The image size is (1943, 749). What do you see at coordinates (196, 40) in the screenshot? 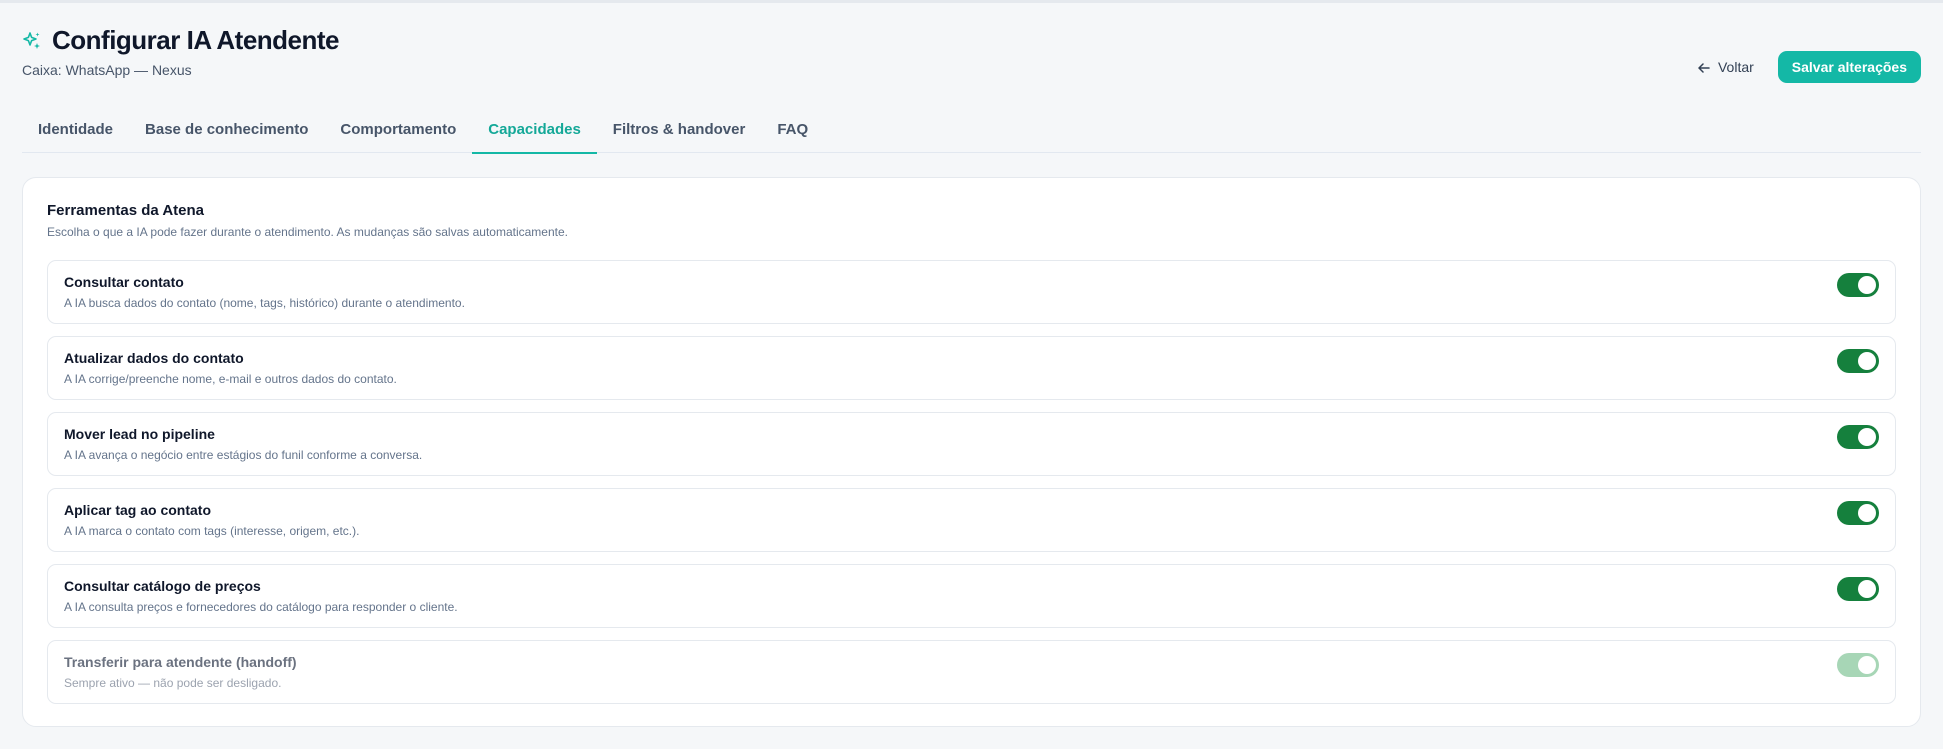
I see `page-title: Configurar IA Atendente` at bounding box center [196, 40].